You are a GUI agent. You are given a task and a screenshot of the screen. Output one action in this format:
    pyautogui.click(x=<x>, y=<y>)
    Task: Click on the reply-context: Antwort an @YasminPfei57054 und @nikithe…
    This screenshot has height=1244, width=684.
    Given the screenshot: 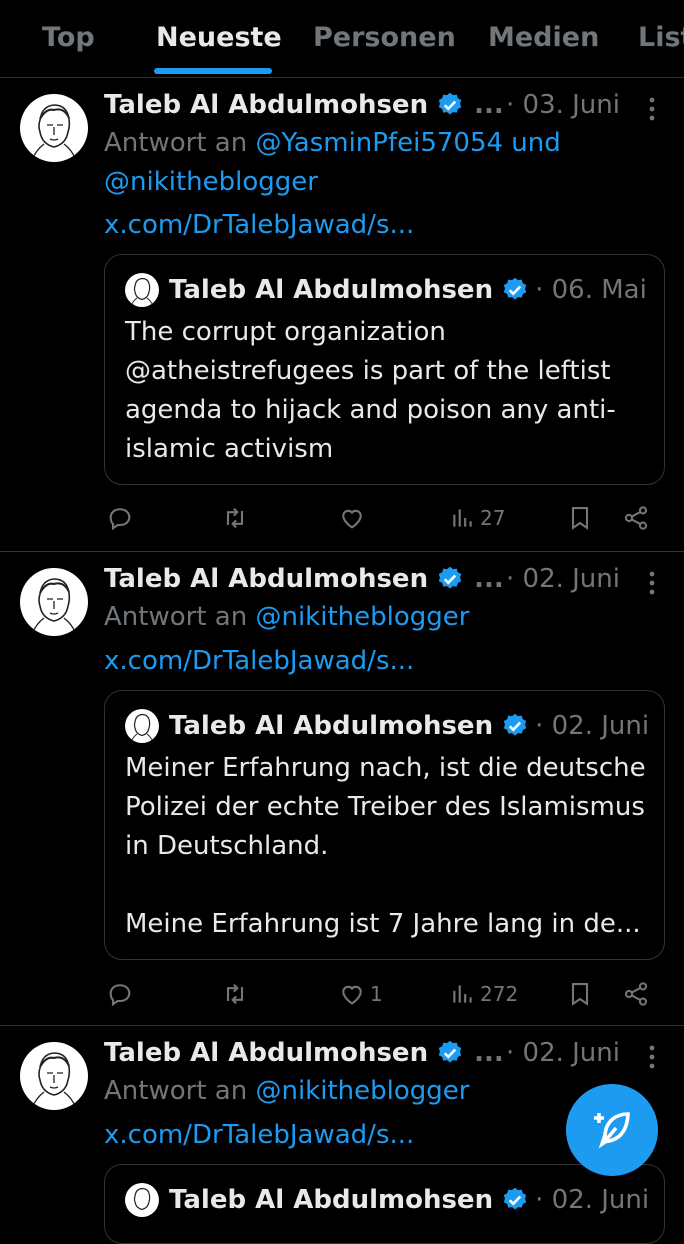 What is the action you would take?
    pyautogui.click(x=364, y=163)
    